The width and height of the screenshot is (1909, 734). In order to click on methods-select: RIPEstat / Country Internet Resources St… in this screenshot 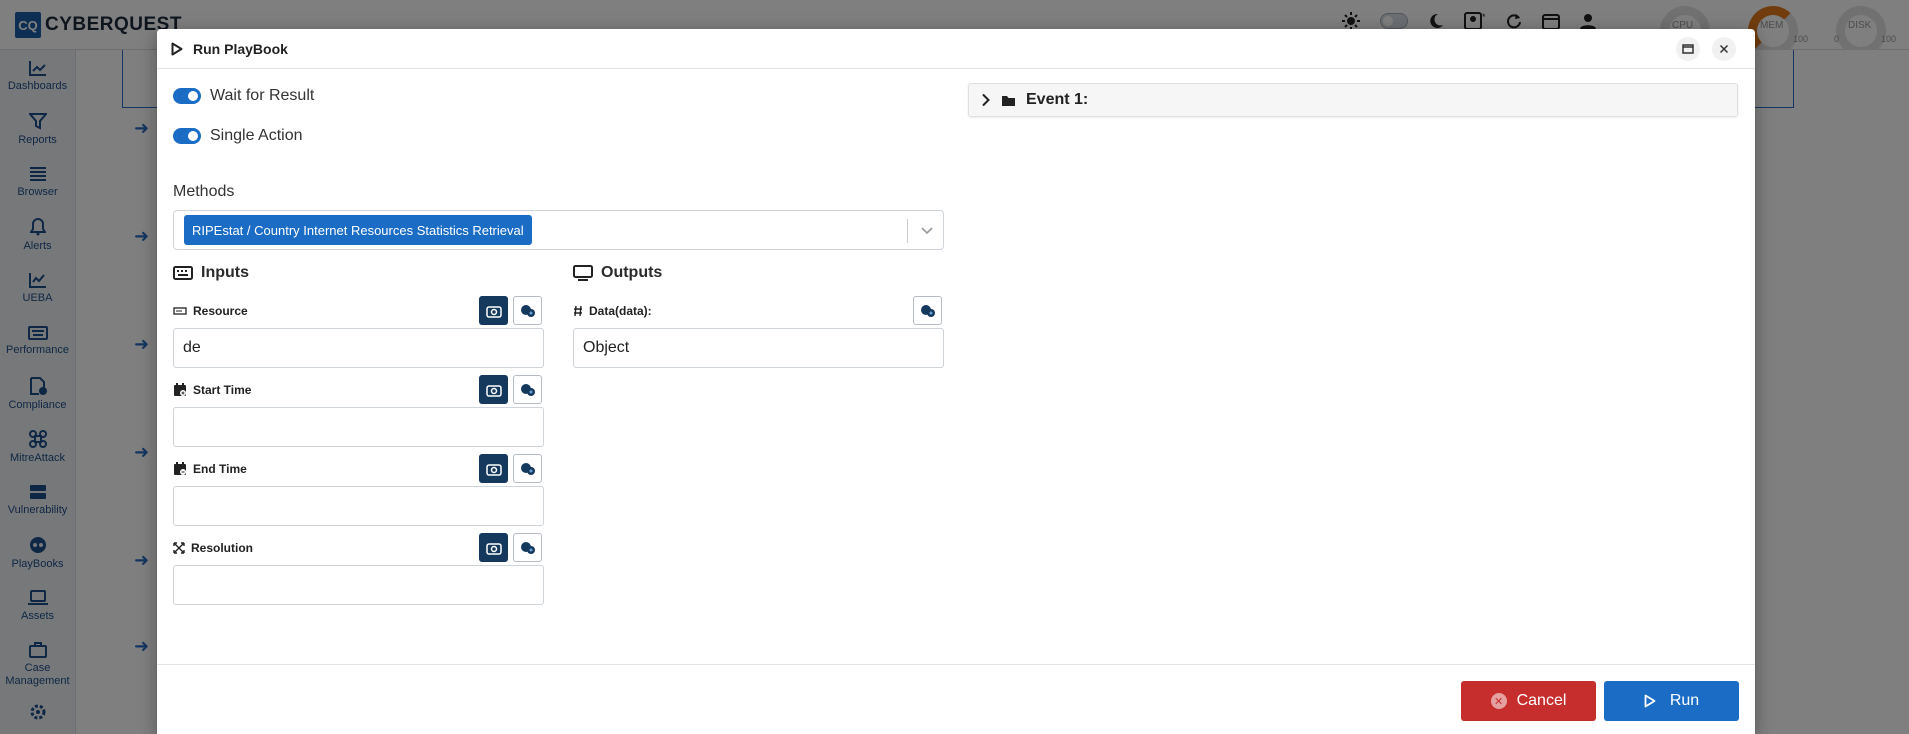, I will do `click(558, 230)`.